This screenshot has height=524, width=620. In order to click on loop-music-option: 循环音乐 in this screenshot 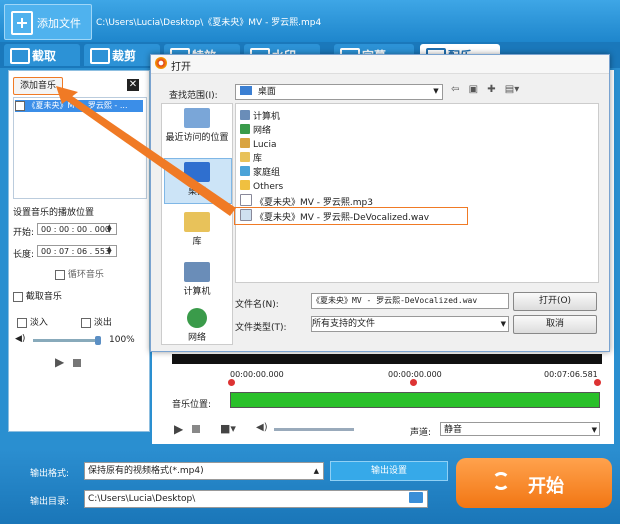, I will do `click(79, 273)`.